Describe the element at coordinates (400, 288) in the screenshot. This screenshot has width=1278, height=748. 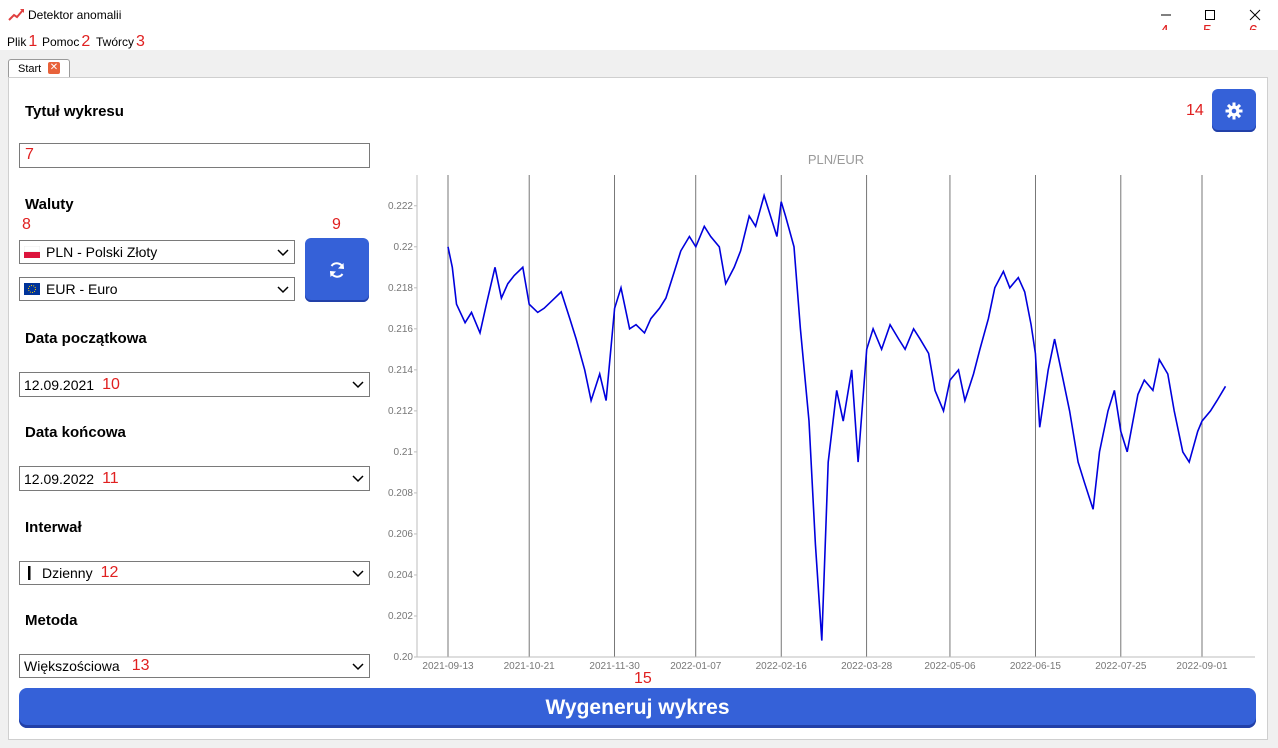
I see `y-tick-label: 0.218` at that location.